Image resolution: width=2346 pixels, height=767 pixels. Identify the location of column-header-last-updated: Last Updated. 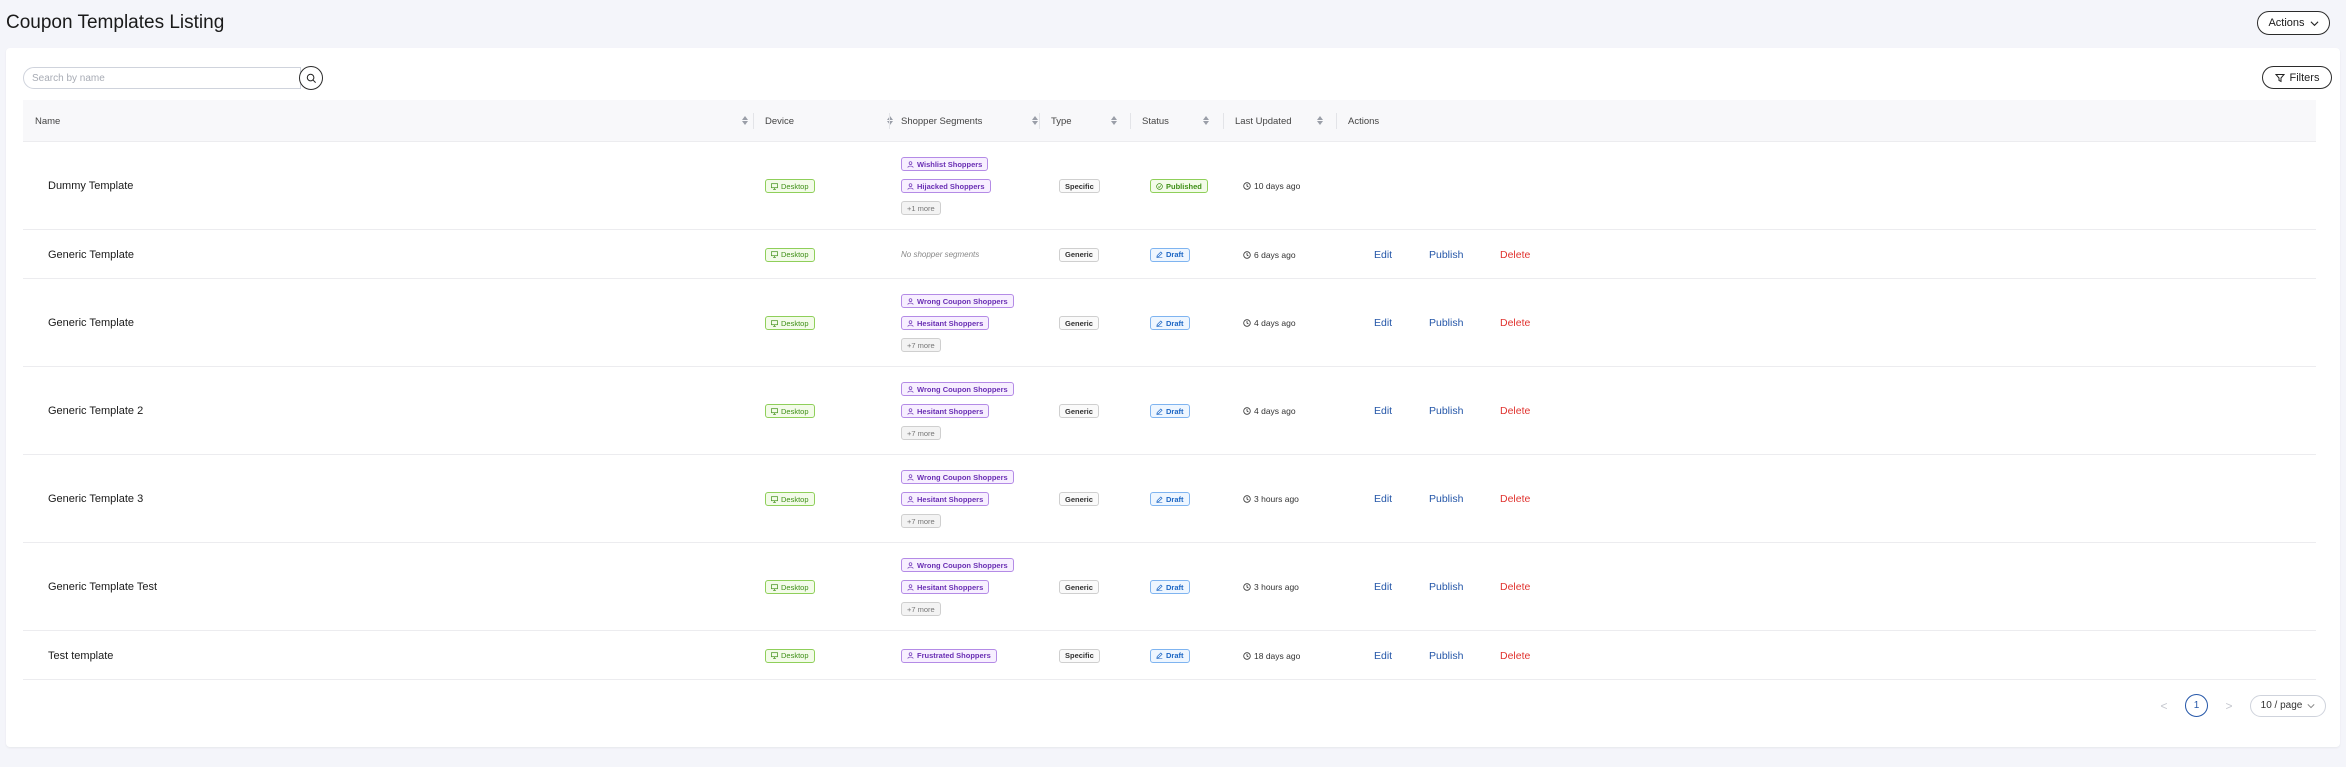
(1285, 121).